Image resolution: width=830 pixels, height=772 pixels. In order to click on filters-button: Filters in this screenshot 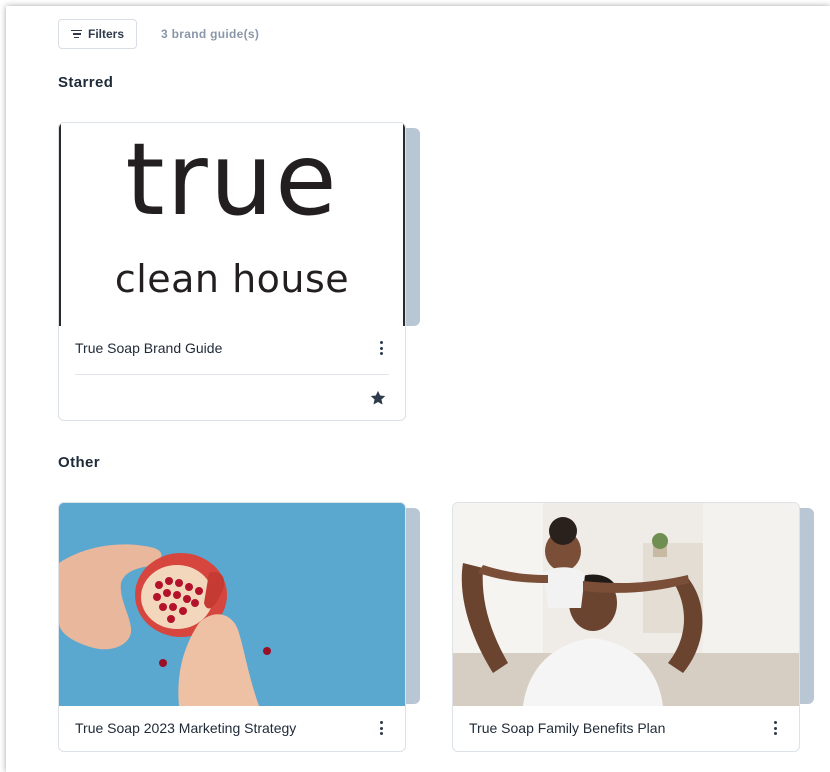, I will do `click(98, 34)`.